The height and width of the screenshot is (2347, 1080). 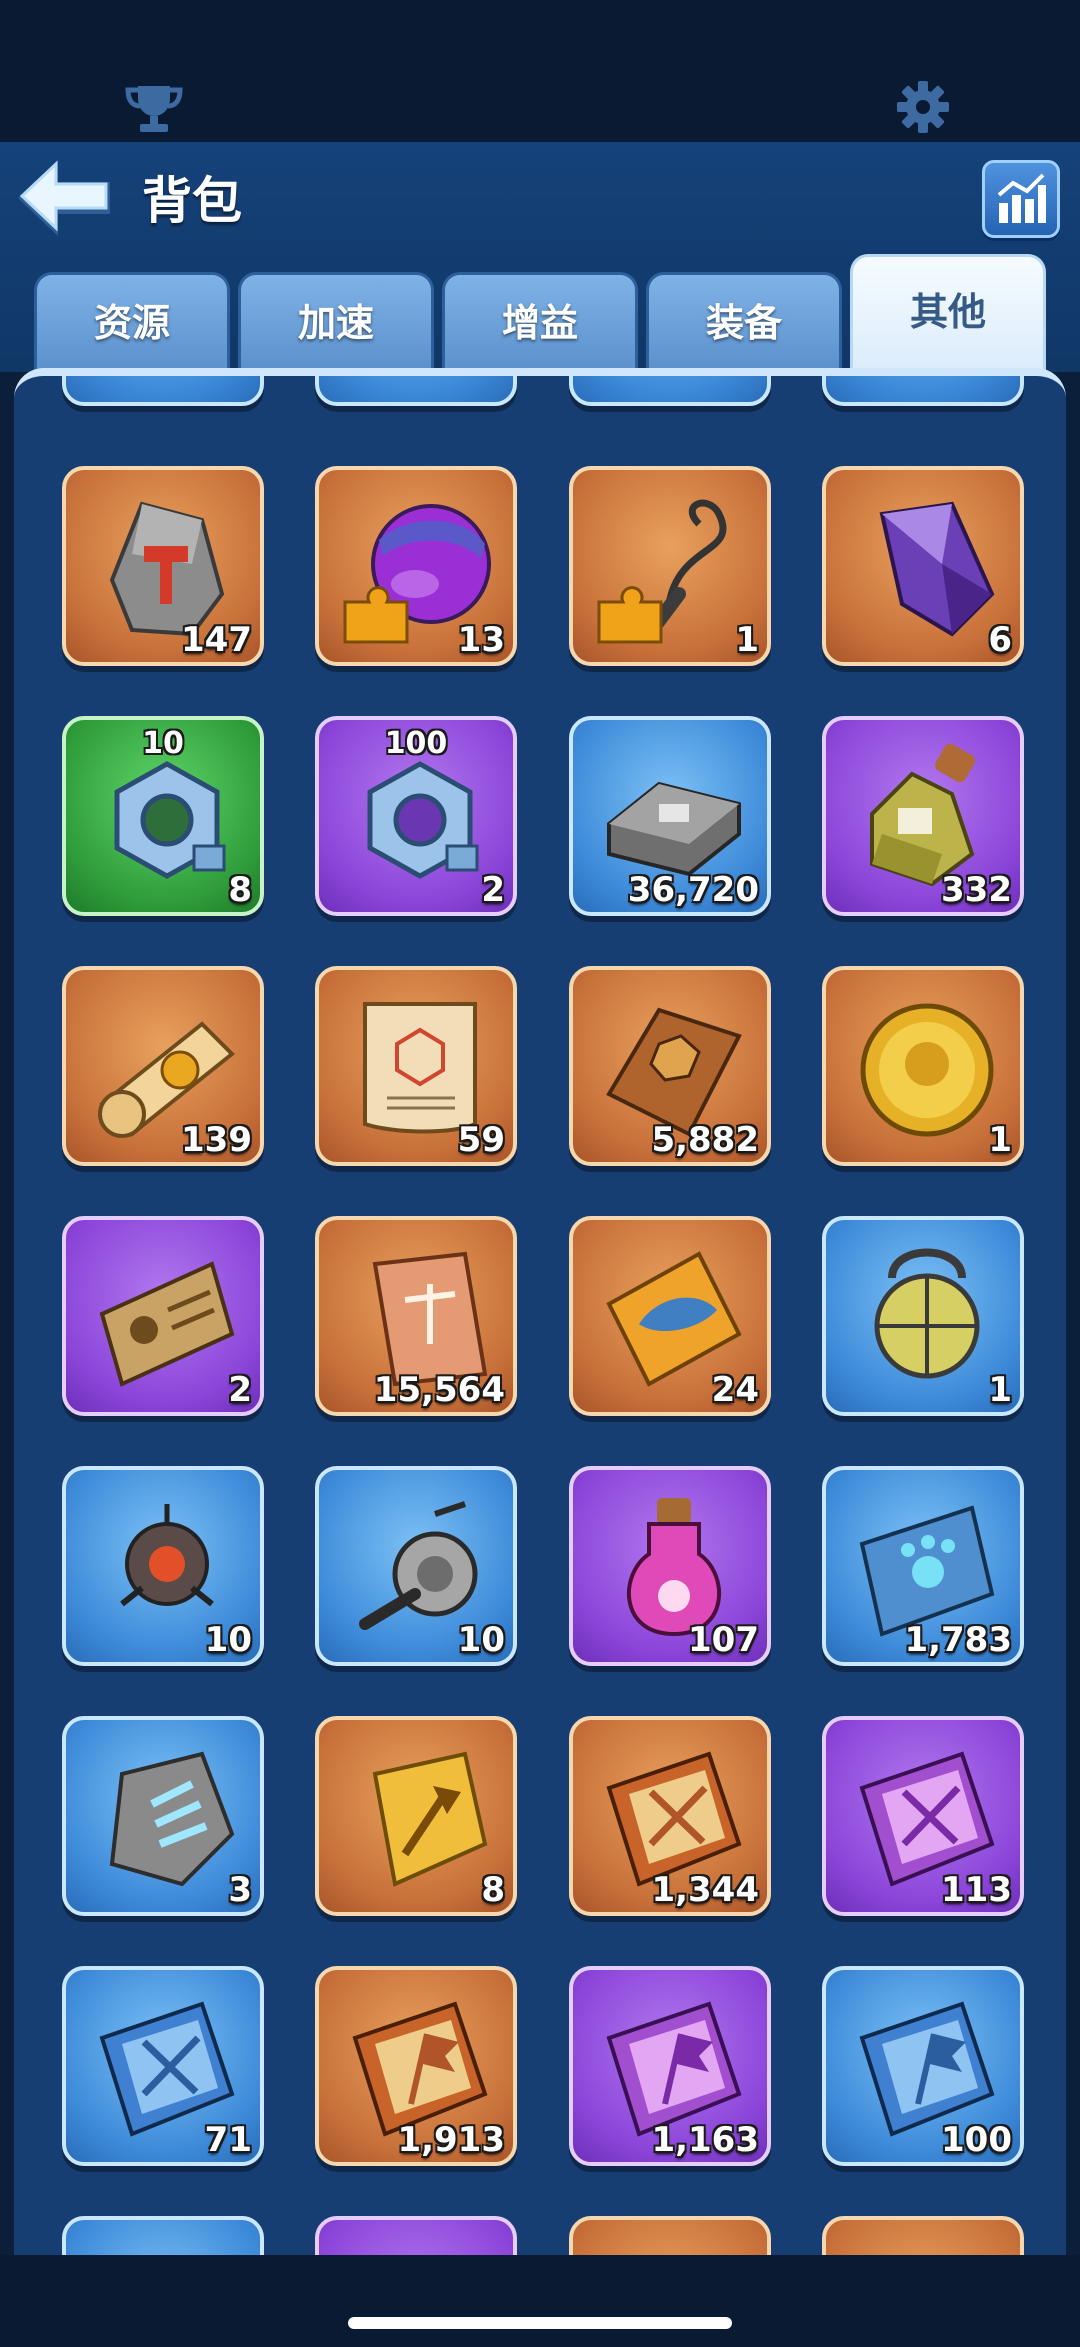 I want to click on id-tag-icon, so click(x=167, y=1324).